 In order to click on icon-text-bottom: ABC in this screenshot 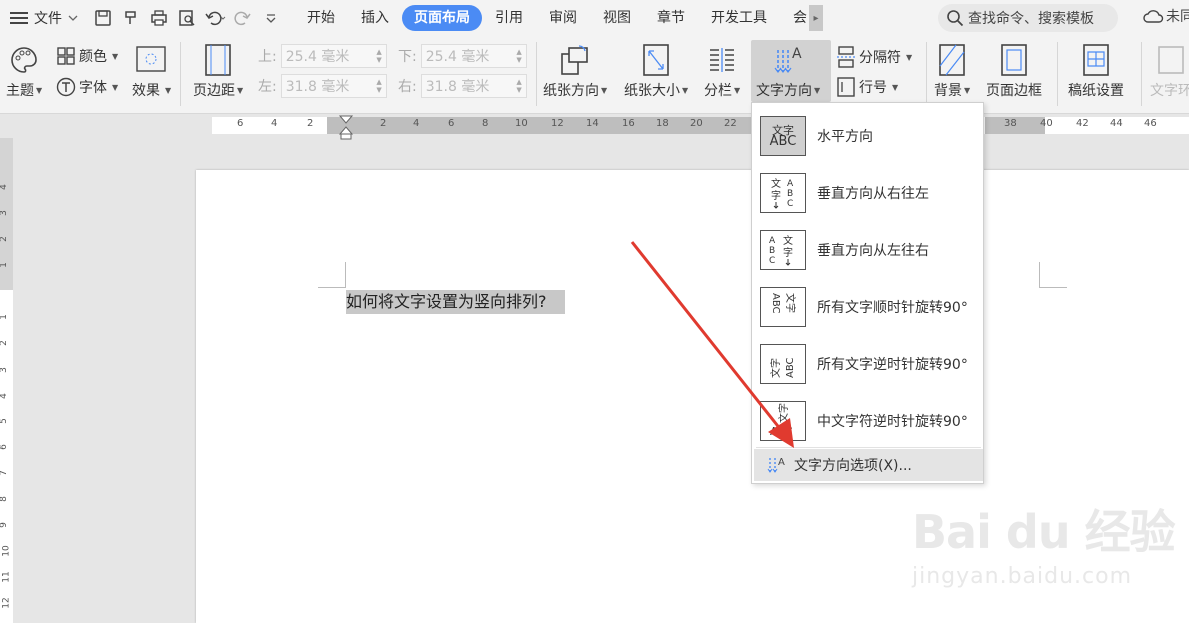, I will do `click(783, 141)`.